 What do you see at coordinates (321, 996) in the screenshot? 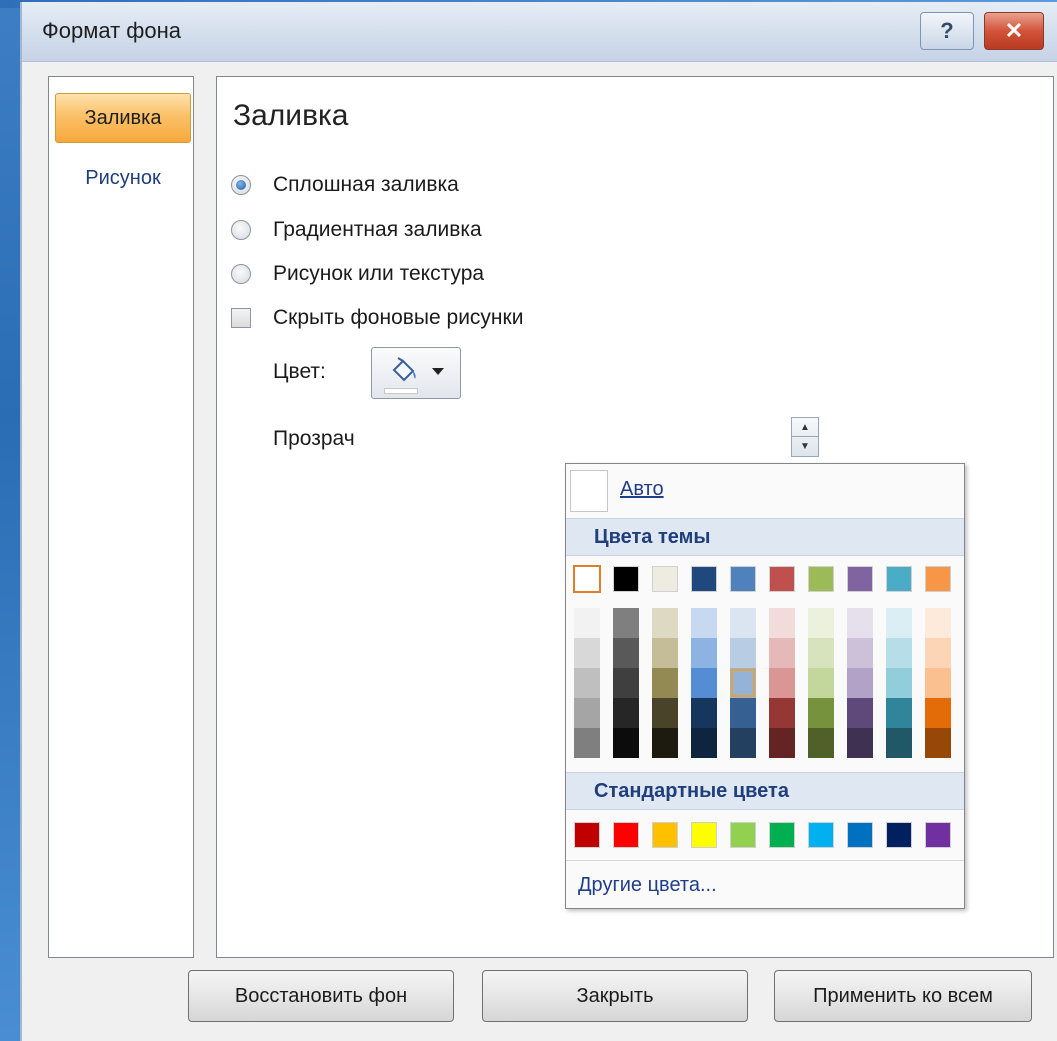
I see `reset-background-button: Восстановить фон` at bounding box center [321, 996].